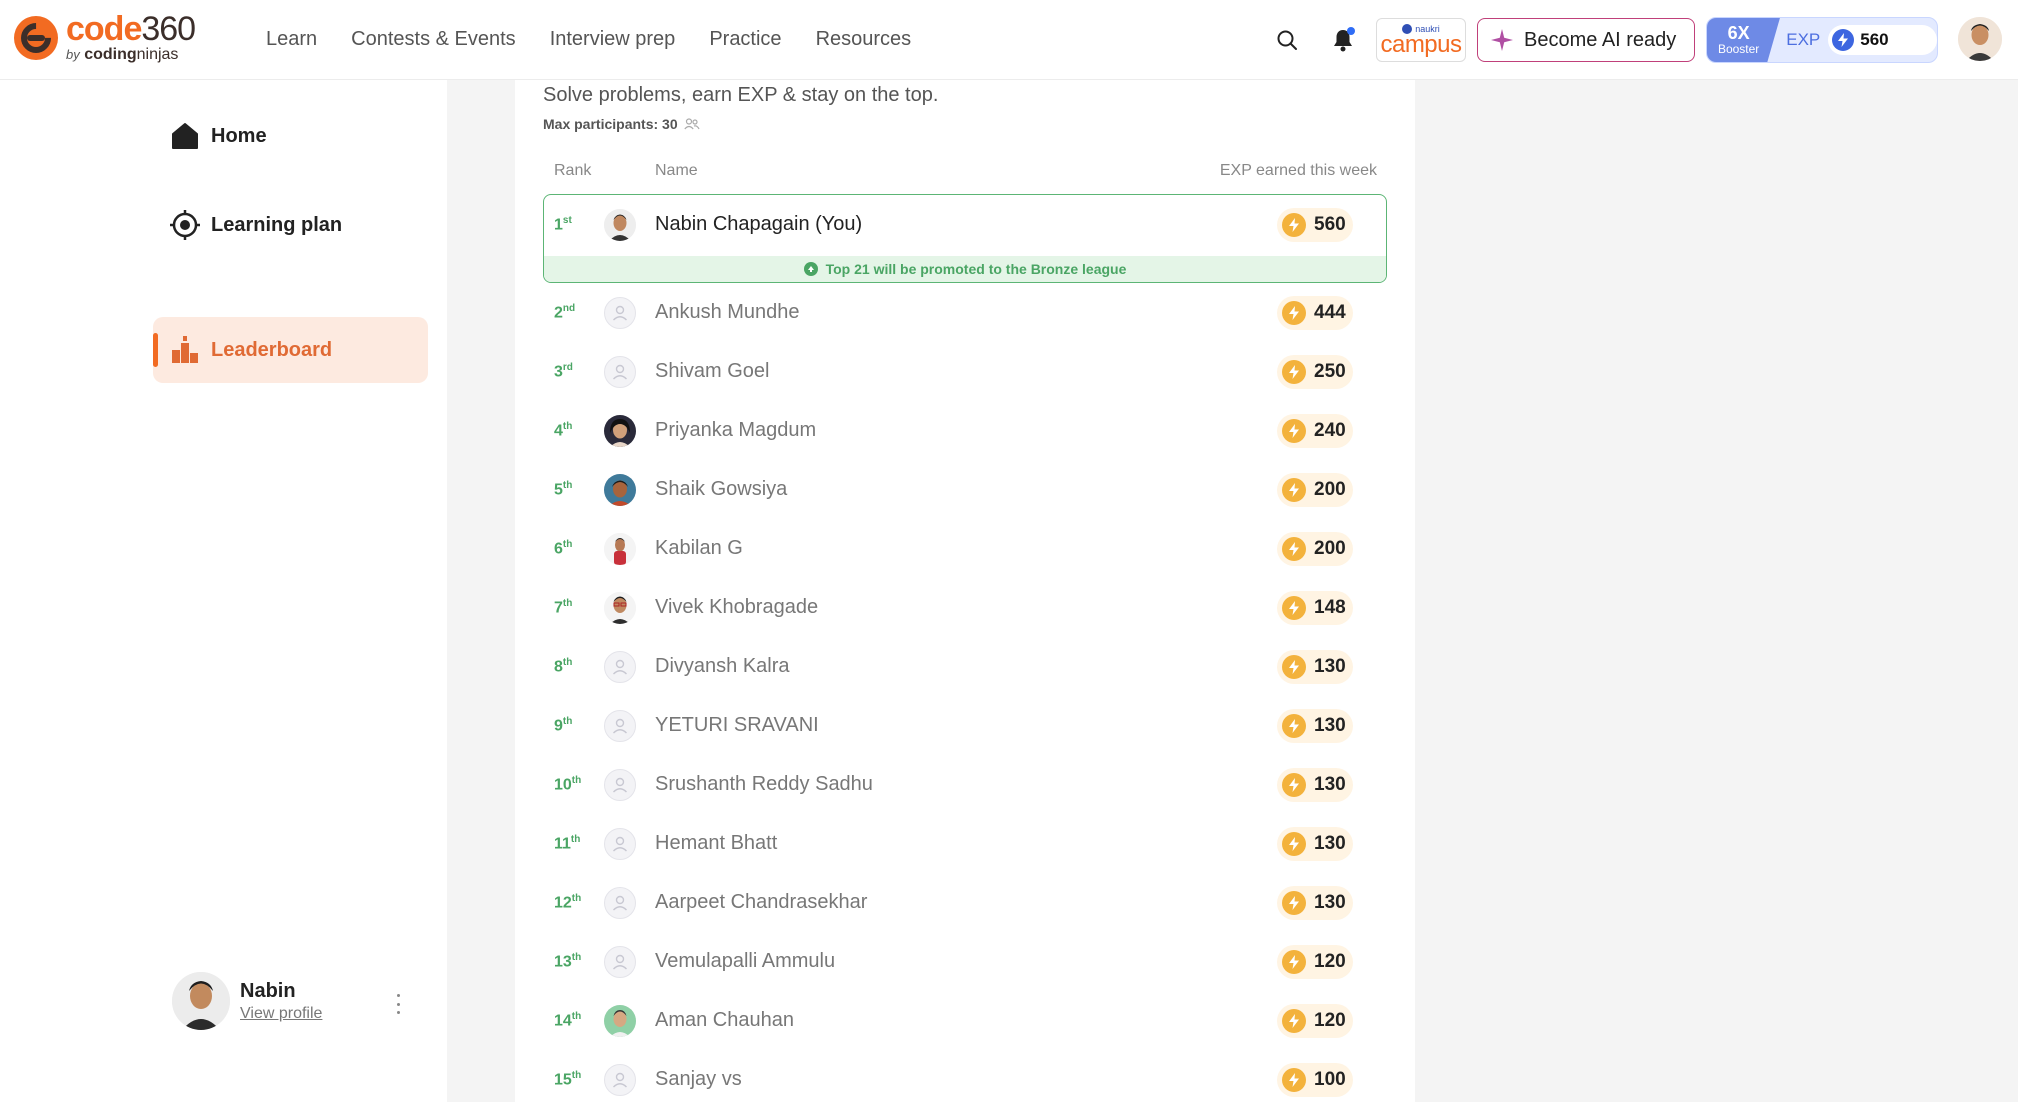 Image resolution: width=2018 pixels, height=1102 pixels. Describe the element at coordinates (965, 224) in the screenshot. I see `table-row: 1st Nabin Chapagain (You) 560` at that location.